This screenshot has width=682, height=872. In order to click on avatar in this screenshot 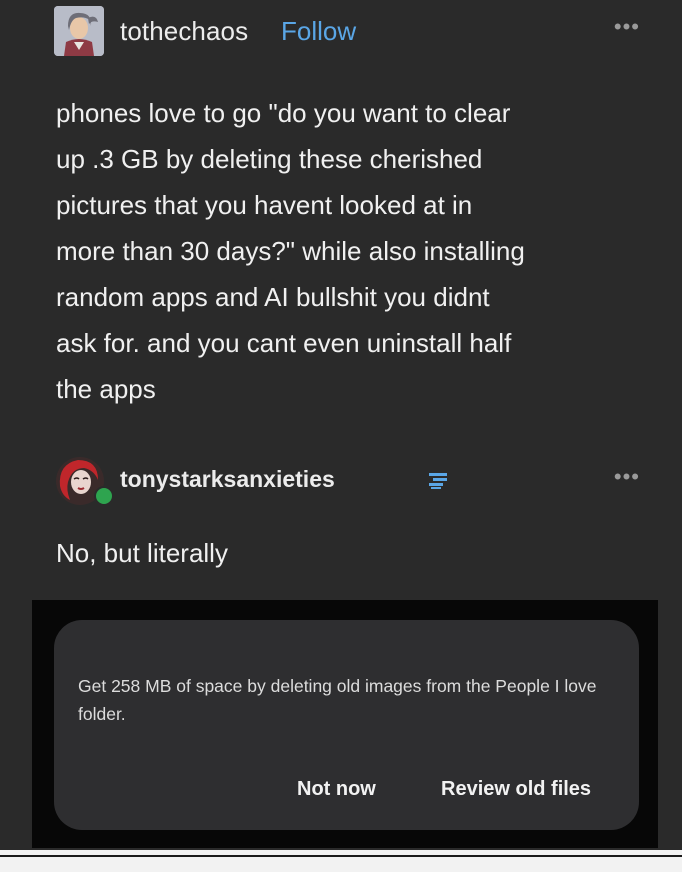, I will do `click(79, 31)`.